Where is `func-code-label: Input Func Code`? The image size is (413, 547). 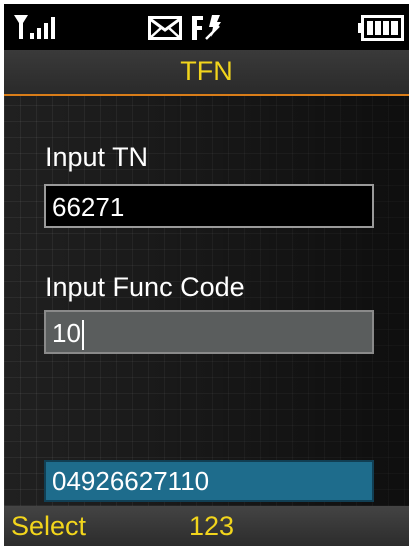 func-code-label: Input Func Code is located at coordinates (145, 287).